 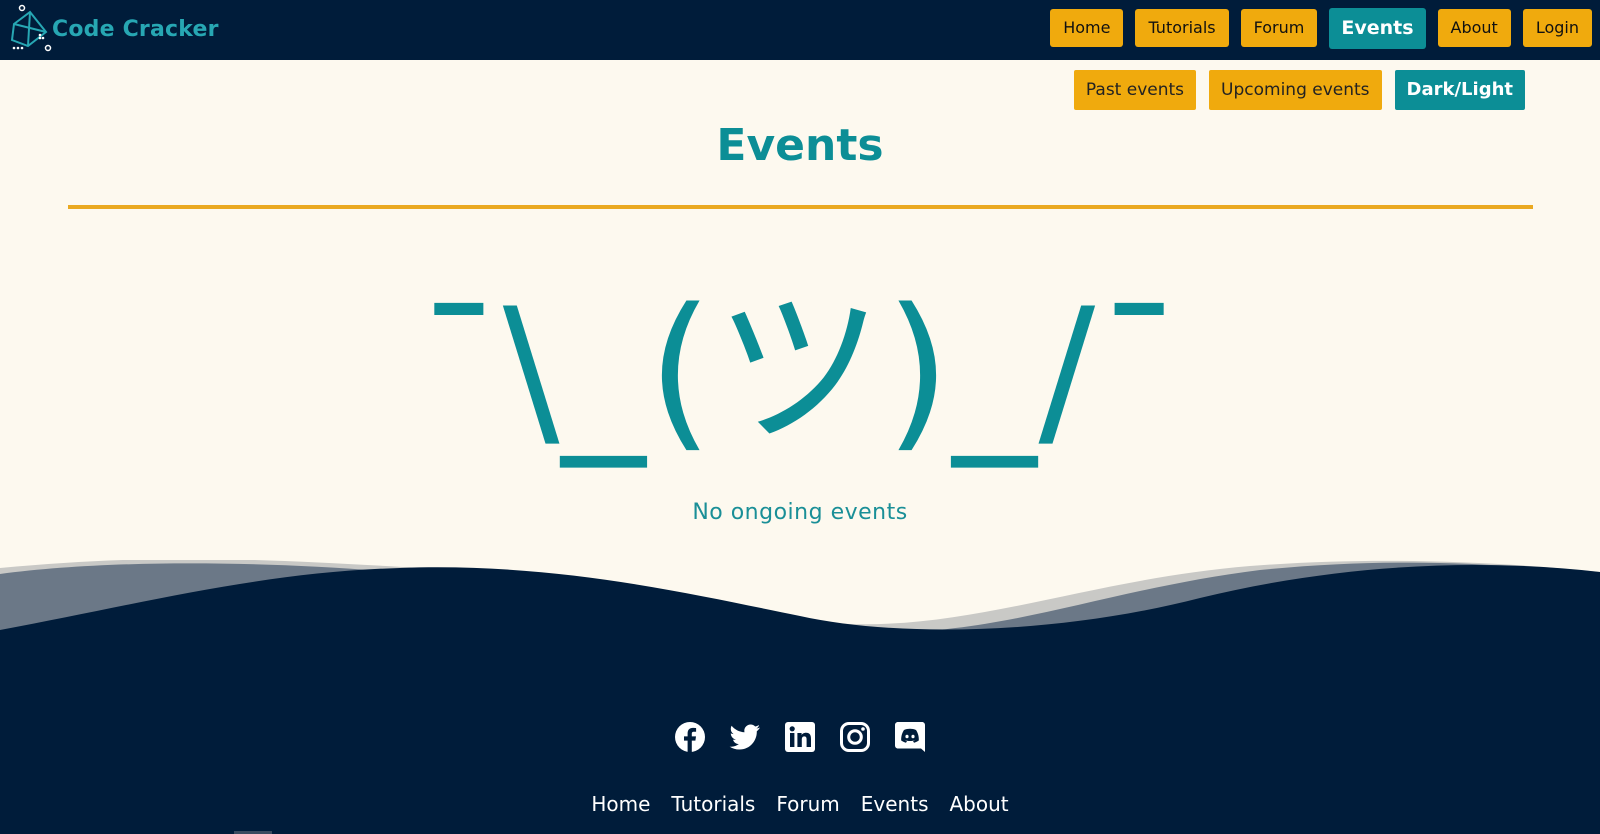 What do you see at coordinates (800, 512) in the screenshot?
I see `empty-state-message: No ongoing events` at bounding box center [800, 512].